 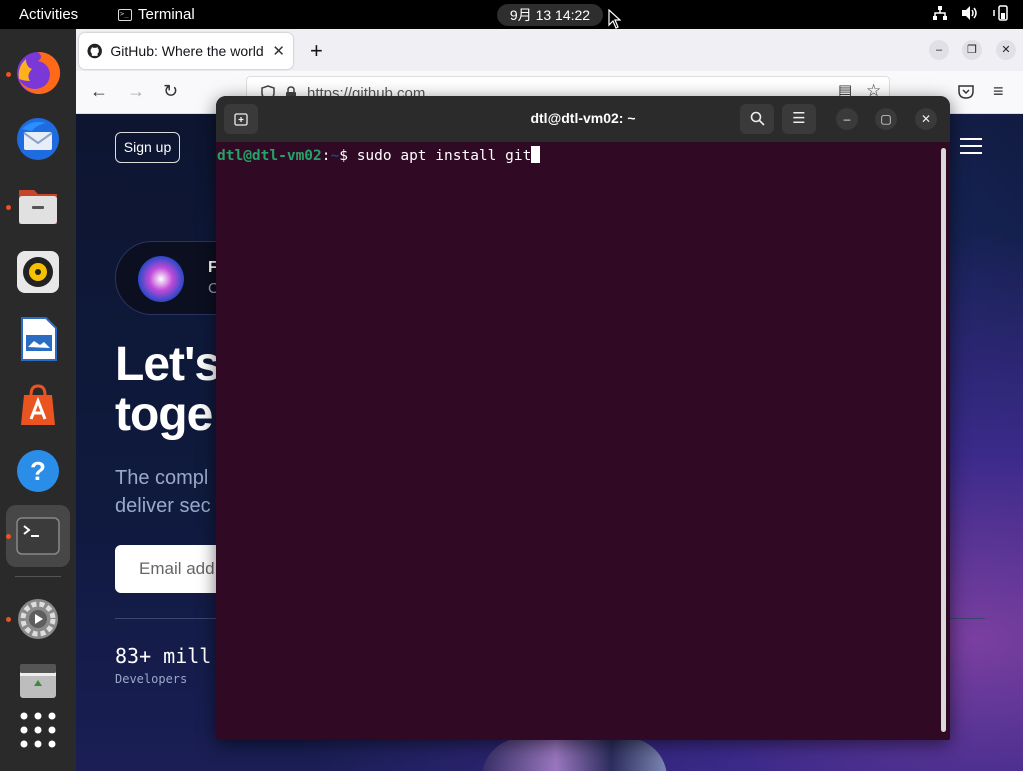 I want to click on stat-number: 83+ mill, so click(x=163, y=656).